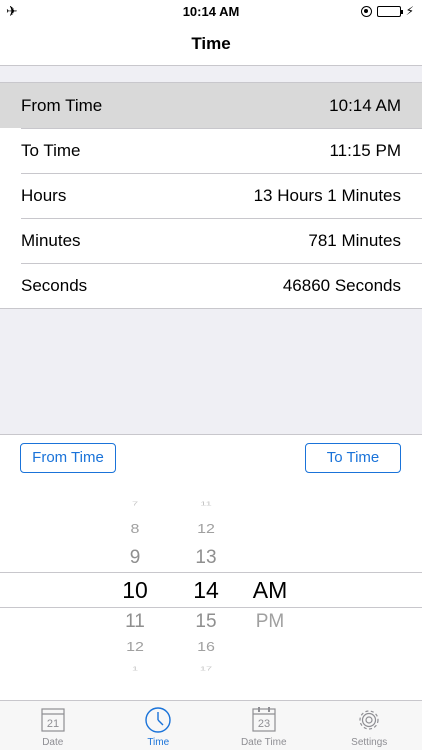 Image resolution: width=422 pixels, height=750 pixels. Describe the element at coordinates (263, 742) in the screenshot. I see `tab-label: Date Time` at that location.